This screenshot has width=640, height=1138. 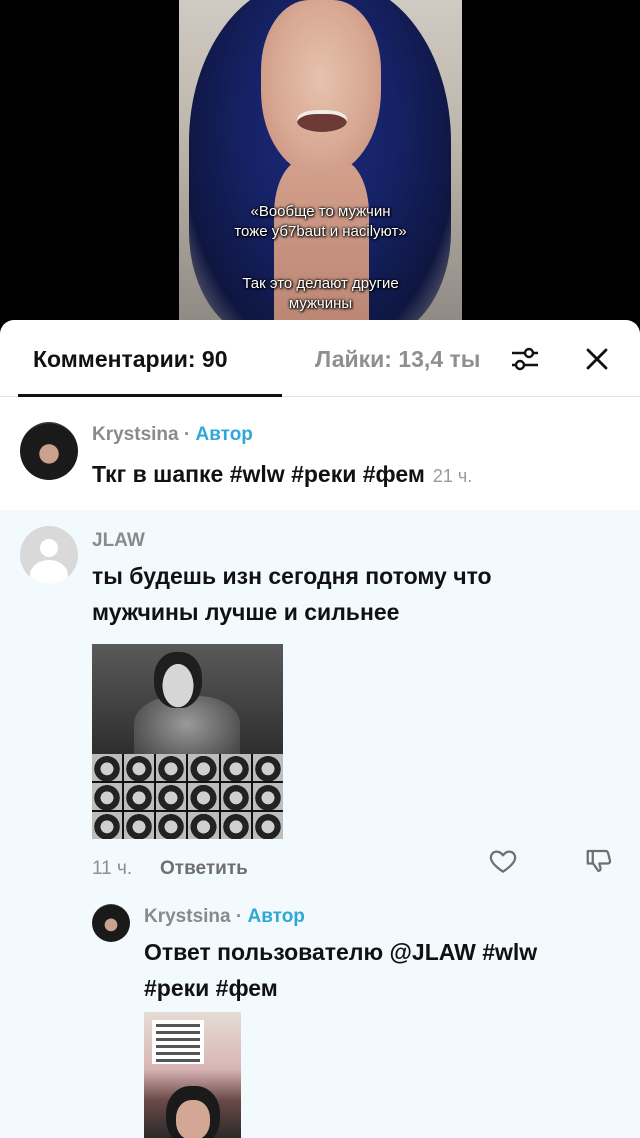 What do you see at coordinates (150, 395) in the screenshot?
I see `active-tab-indicator` at bounding box center [150, 395].